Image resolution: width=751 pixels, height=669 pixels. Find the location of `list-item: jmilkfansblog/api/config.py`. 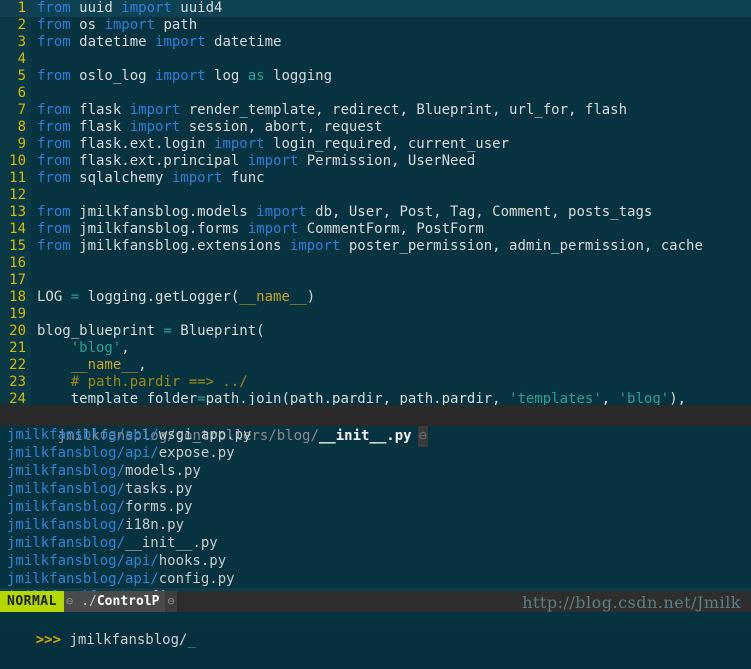

list-item: jmilkfansblog/api/config.py is located at coordinates (375, 579).